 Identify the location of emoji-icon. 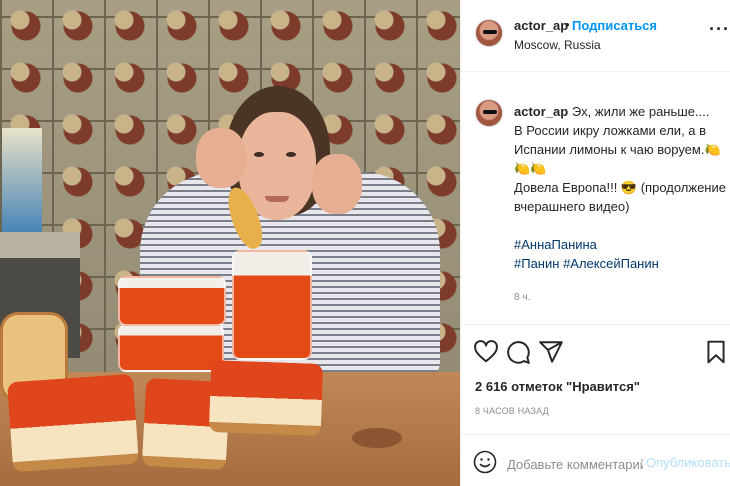
(485, 462).